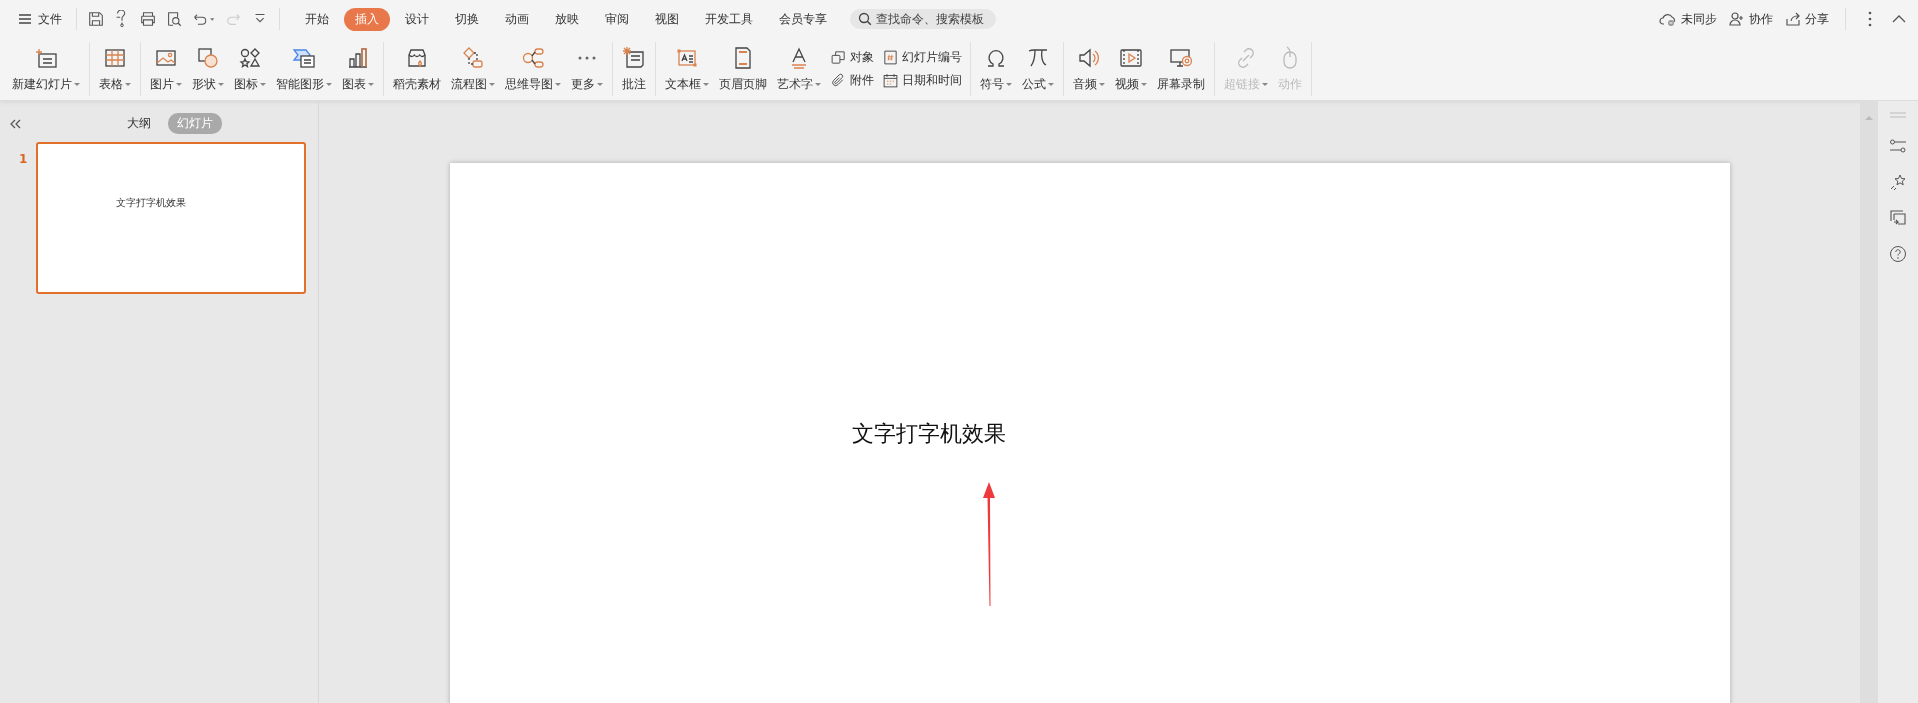 Image resolution: width=1918 pixels, height=703 pixels. What do you see at coordinates (923, 19) in the screenshot?
I see `search-field: 查找命令、搜索模板` at bounding box center [923, 19].